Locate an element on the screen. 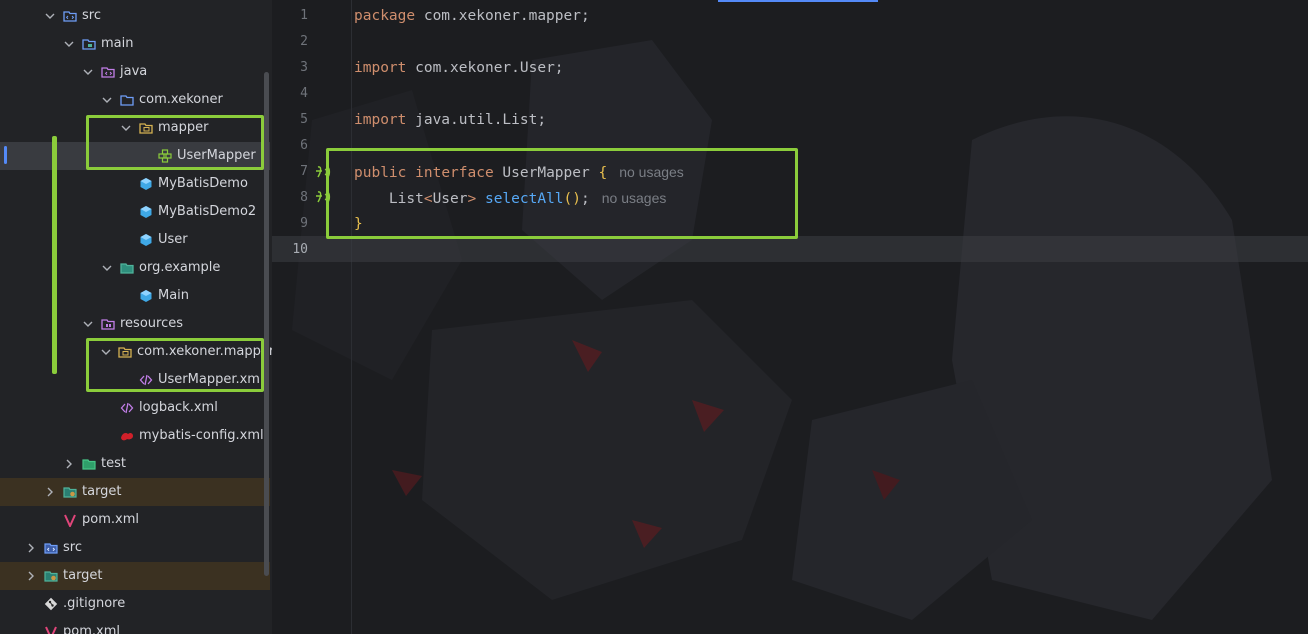 This screenshot has height=634, width=1308. line-number: 10 is located at coordinates (300, 249).